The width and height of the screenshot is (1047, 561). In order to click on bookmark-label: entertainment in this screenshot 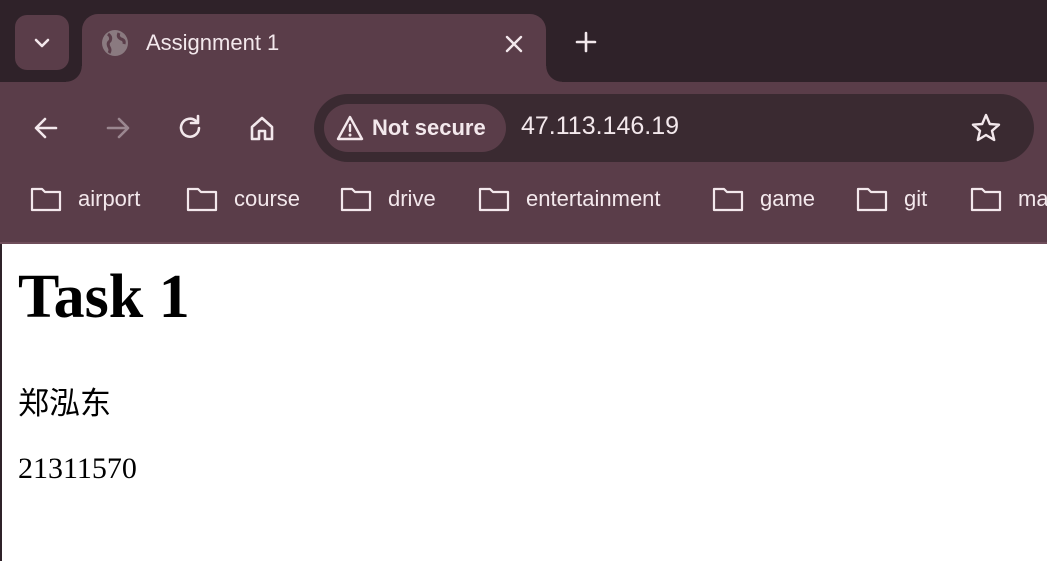, I will do `click(593, 198)`.